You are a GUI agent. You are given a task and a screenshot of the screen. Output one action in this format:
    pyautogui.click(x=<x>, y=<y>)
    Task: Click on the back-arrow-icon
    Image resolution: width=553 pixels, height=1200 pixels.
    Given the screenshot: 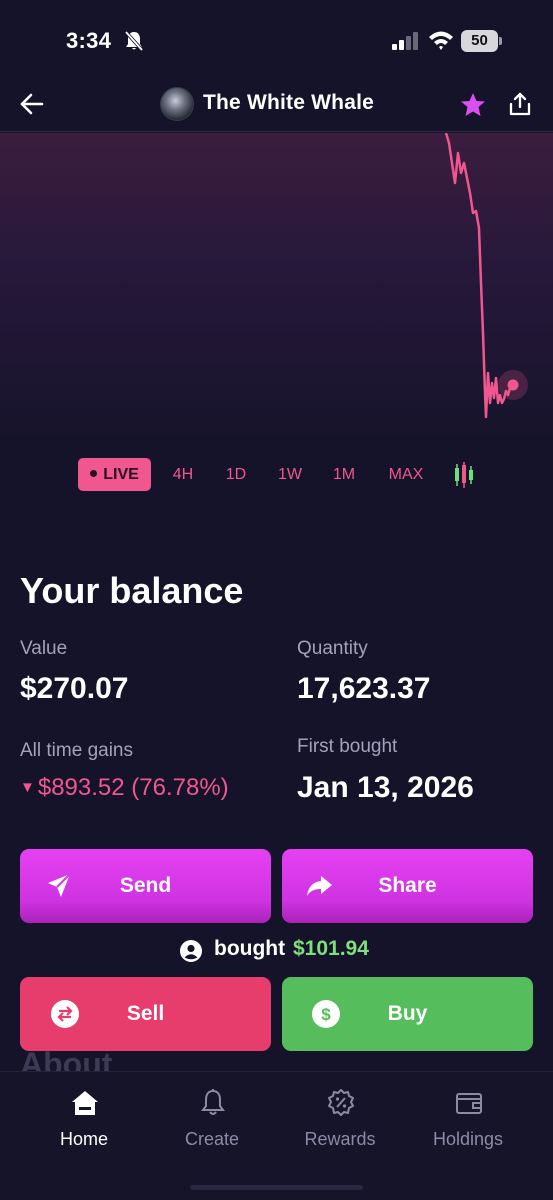 What is the action you would take?
    pyautogui.click(x=32, y=104)
    